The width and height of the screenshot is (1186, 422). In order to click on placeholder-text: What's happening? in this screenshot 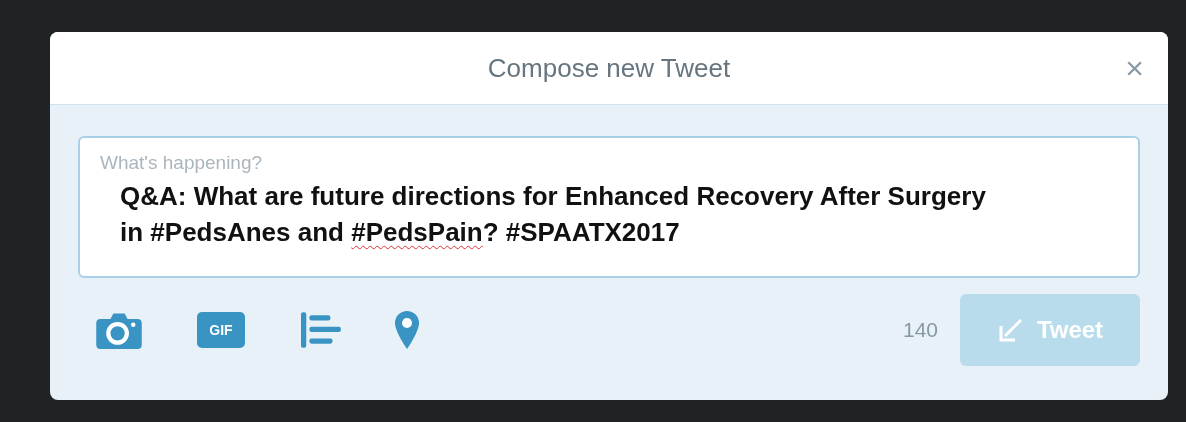, I will do `click(182, 163)`.